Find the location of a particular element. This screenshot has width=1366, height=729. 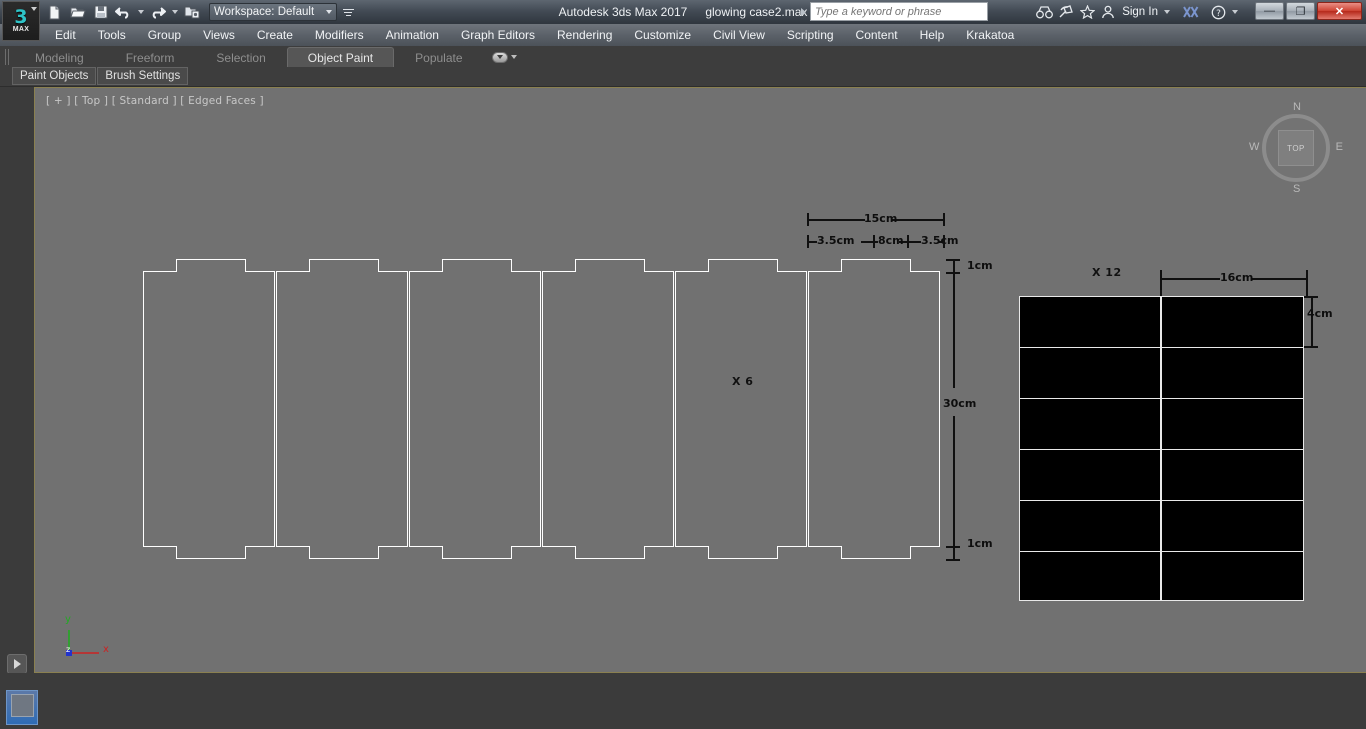

dim-1cm-bottom-tick-b is located at coordinates (953, 560).